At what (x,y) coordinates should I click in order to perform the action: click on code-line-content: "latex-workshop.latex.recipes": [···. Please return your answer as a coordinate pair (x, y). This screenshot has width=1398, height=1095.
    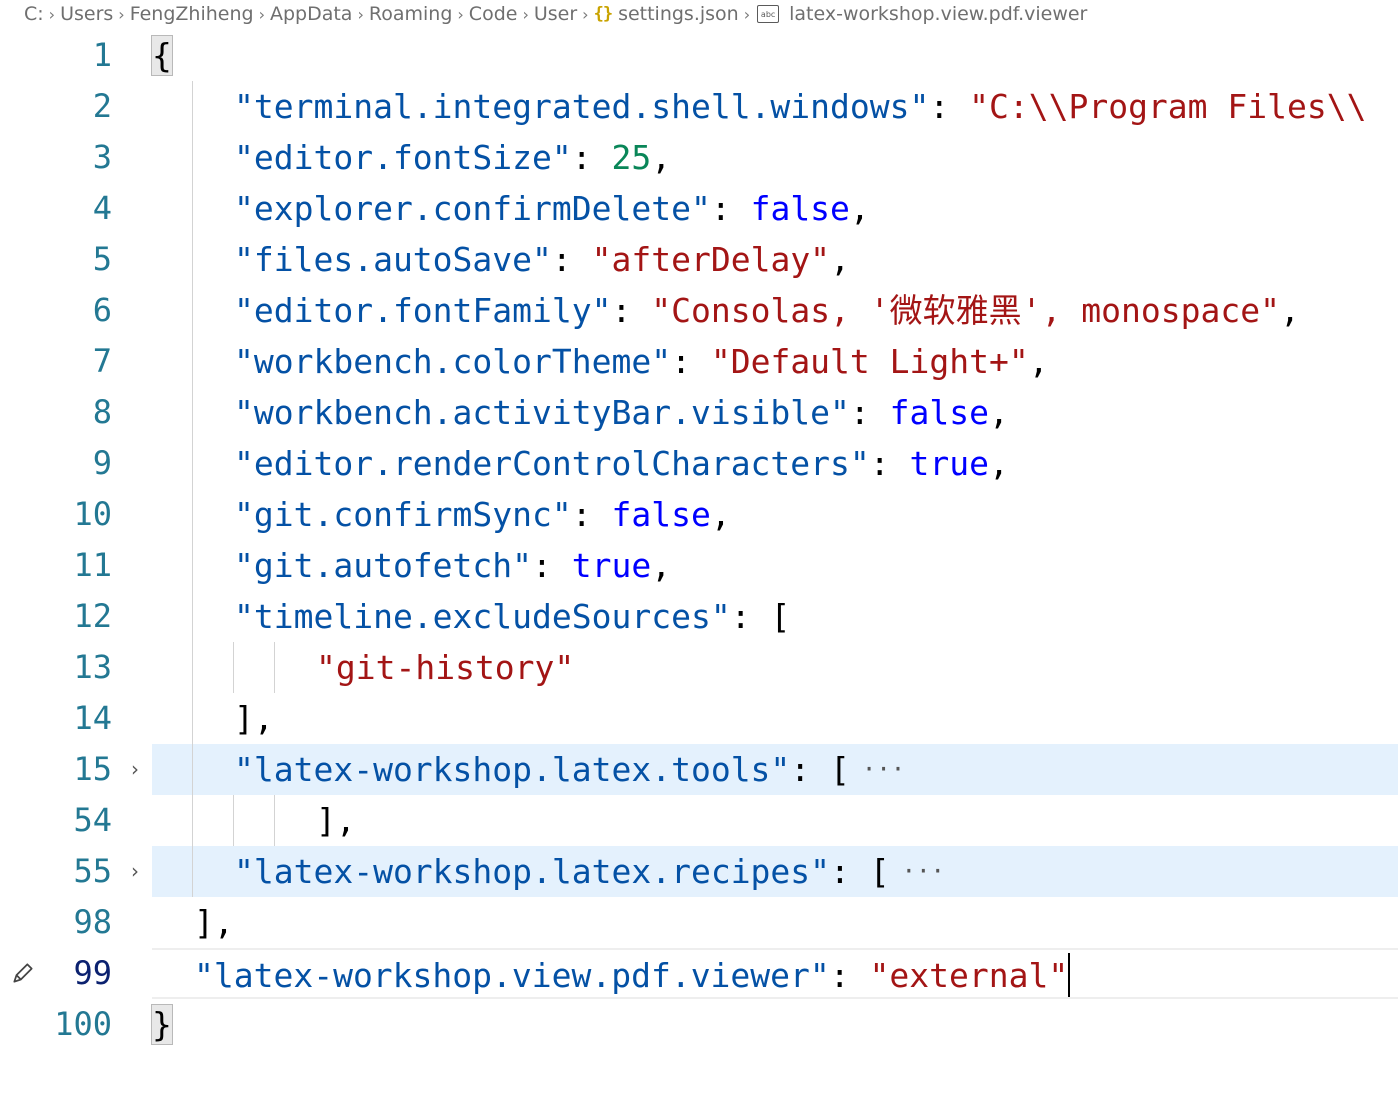
    Looking at the image, I should click on (775, 871).